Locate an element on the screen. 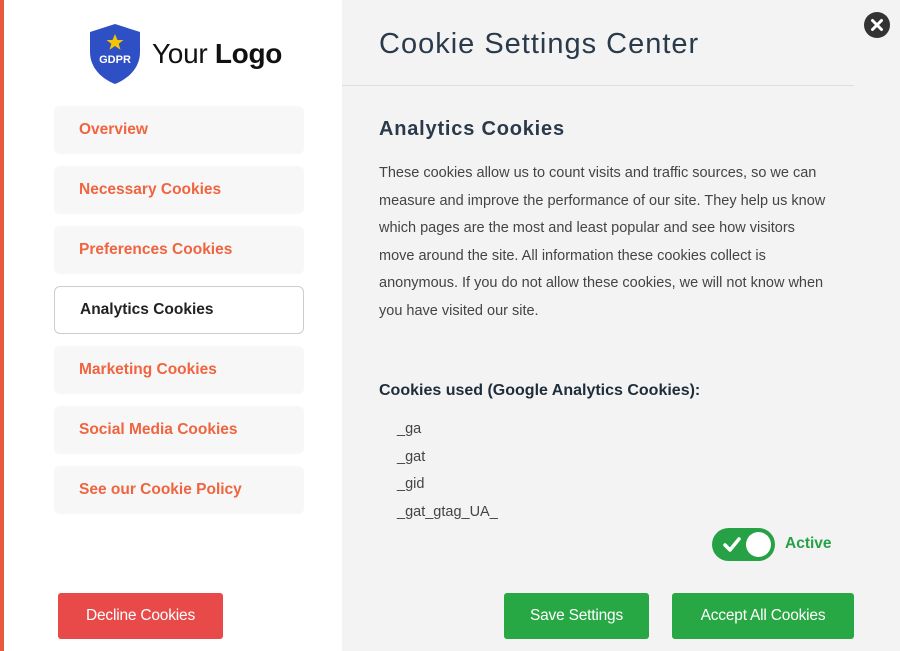 The height and width of the screenshot is (651, 900). cookie-name: _gid is located at coordinates (411, 484).